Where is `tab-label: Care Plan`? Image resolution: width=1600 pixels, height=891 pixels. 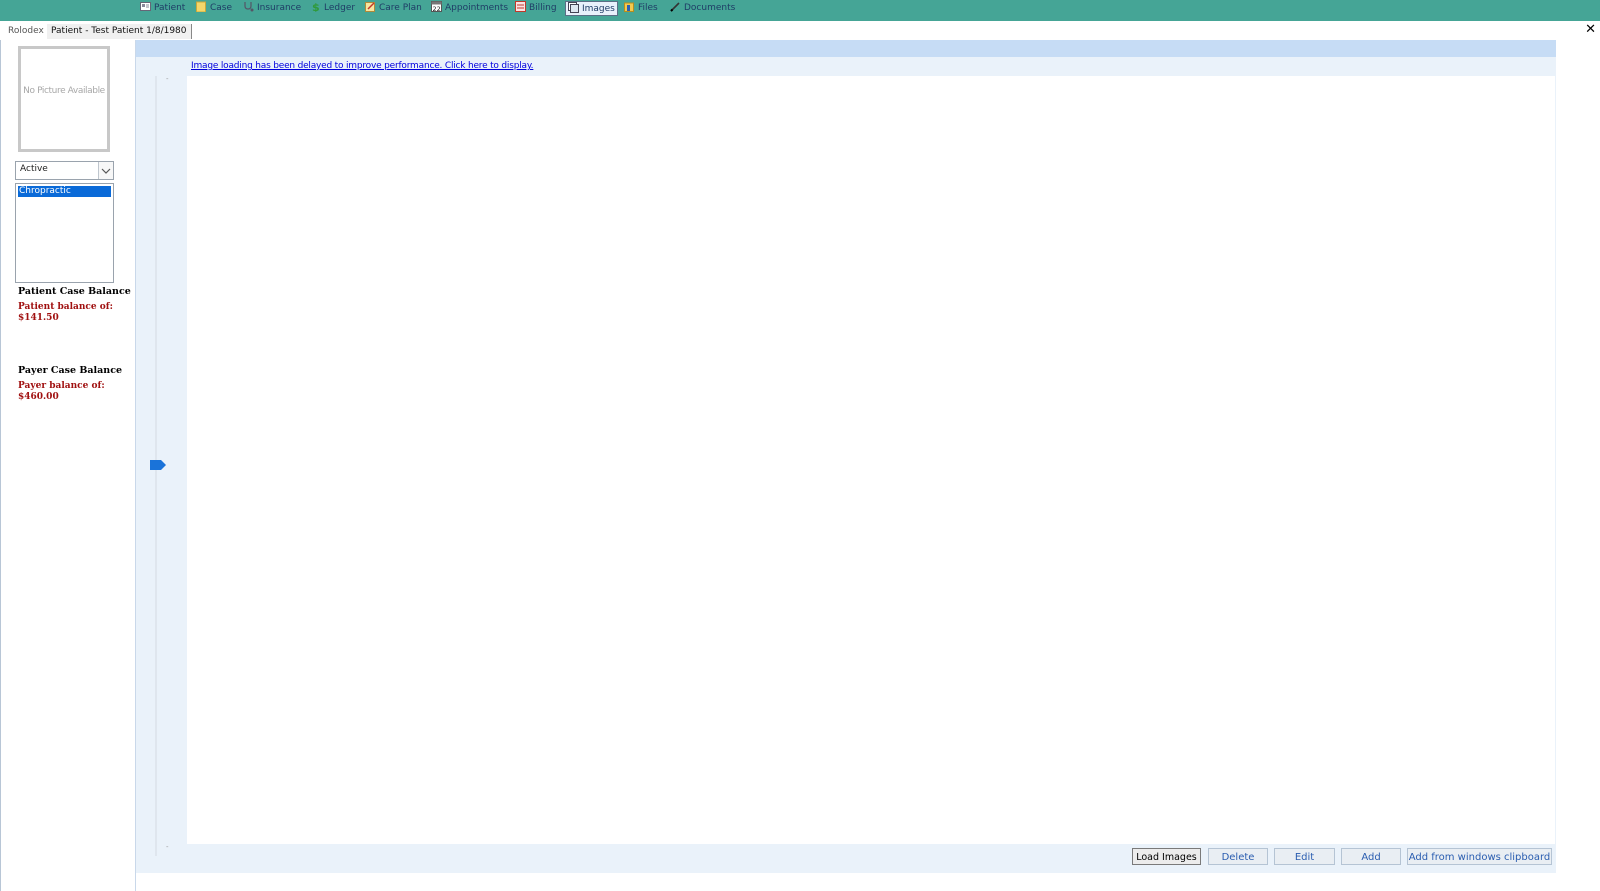 tab-label: Care Plan is located at coordinates (400, 8).